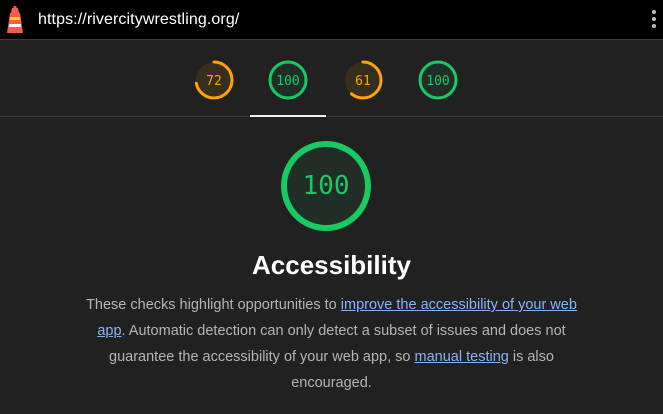  What do you see at coordinates (331, 265) in the screenshot?
I see `category-title: Accessibility` at bounding box center [331, 265].